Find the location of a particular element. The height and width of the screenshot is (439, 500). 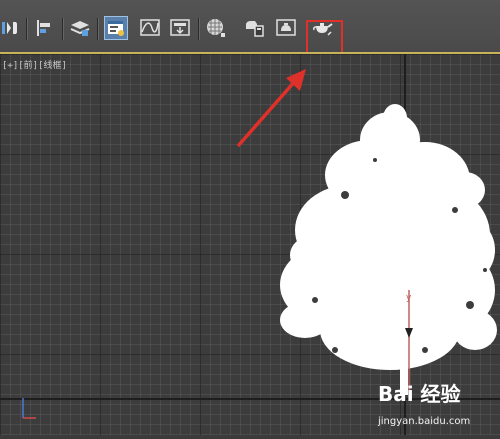

rendered-frame-window-button is located at coordinates (286, 28).